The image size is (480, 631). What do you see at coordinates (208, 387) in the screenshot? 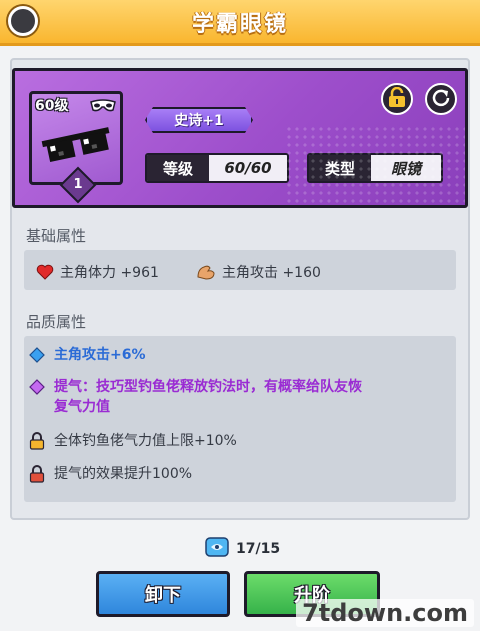
I see `quality-line-2-text-part1: 提气：技巧型钓鱼佬释放钓法时，有概率给队友恢` at bounding box center [208, 387].